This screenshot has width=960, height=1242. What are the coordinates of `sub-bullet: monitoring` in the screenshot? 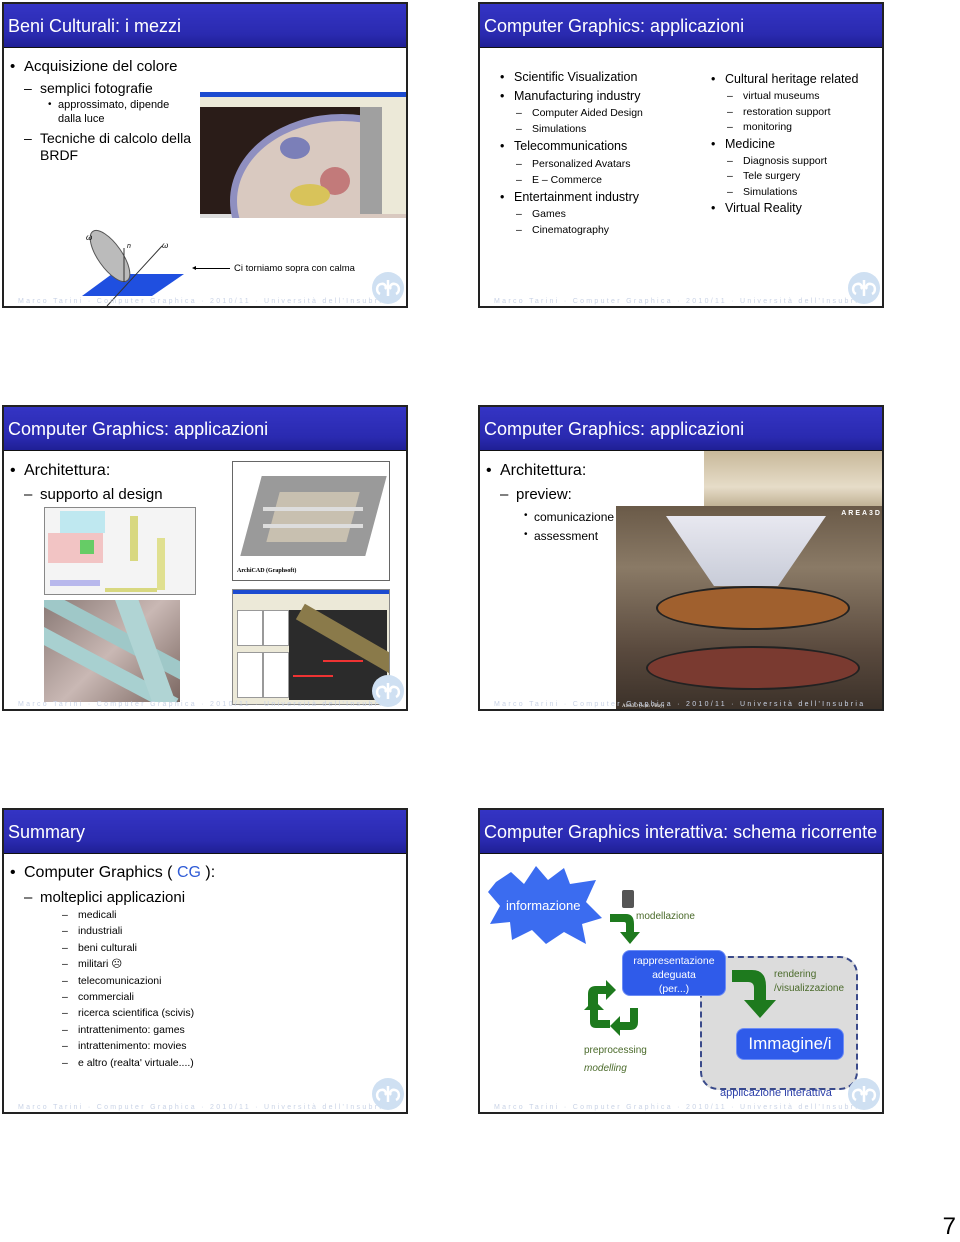 It's located at (759, 127).